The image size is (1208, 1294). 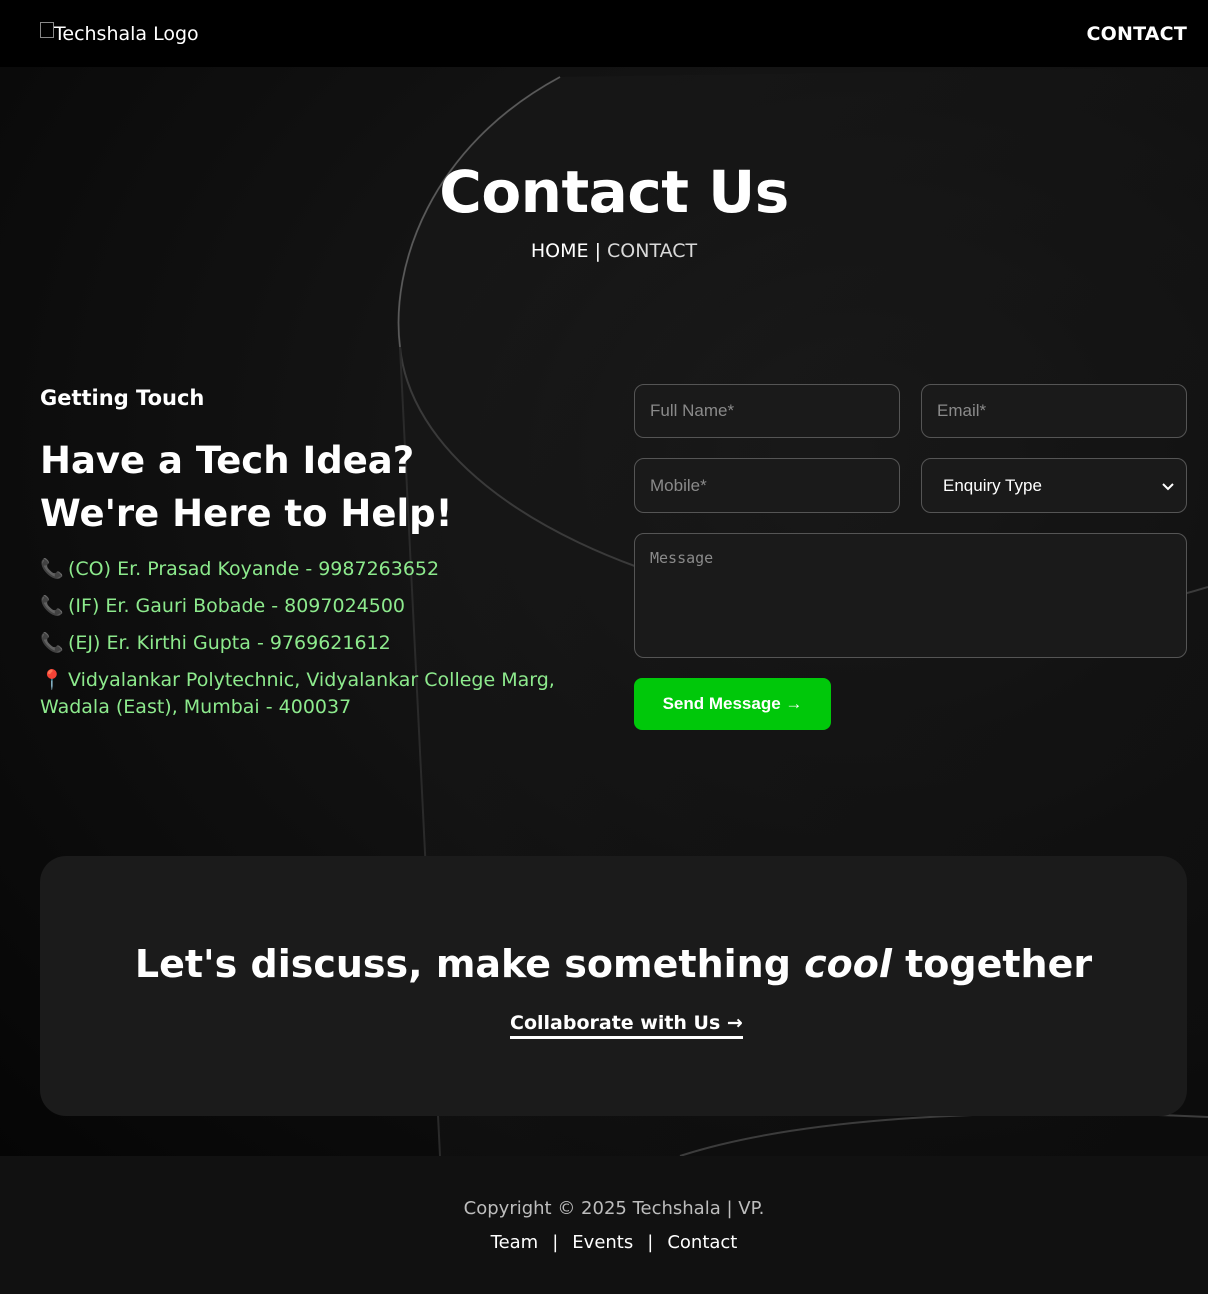 I want to click on contact-text: (CO) Er. Prasad Koyande - 9987263652, so click(x=254, y=569).